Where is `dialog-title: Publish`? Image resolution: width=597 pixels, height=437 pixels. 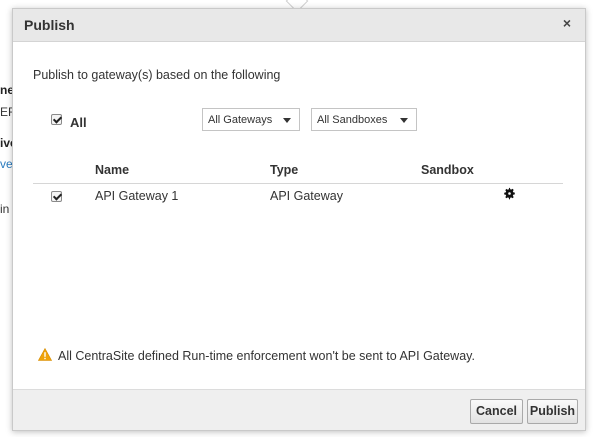 dialog-title: Publish is located at coordinates (49, 25).